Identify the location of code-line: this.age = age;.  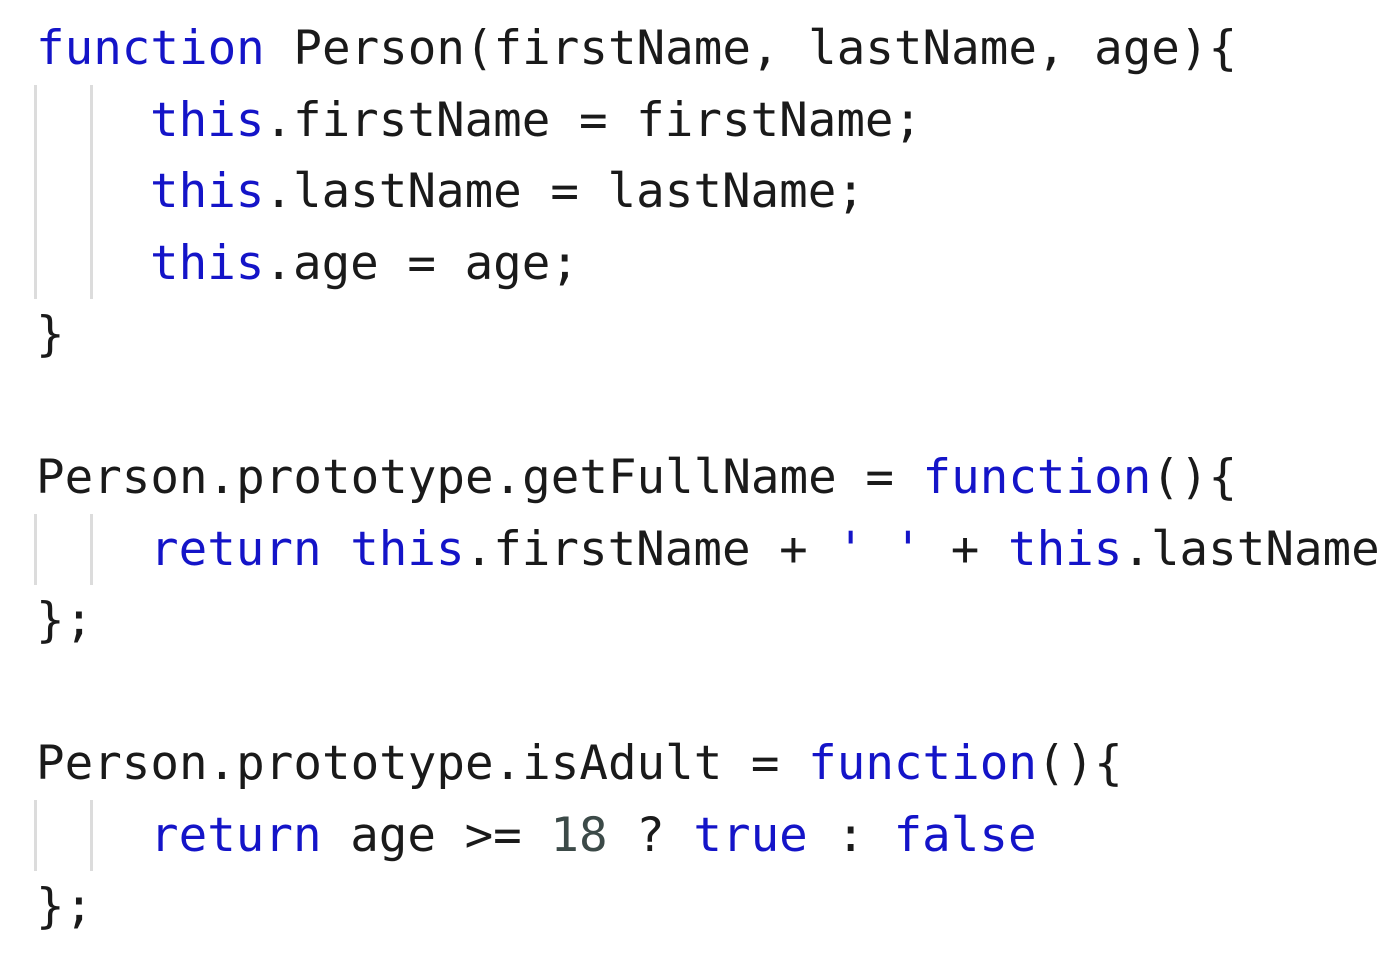
(364, 264).